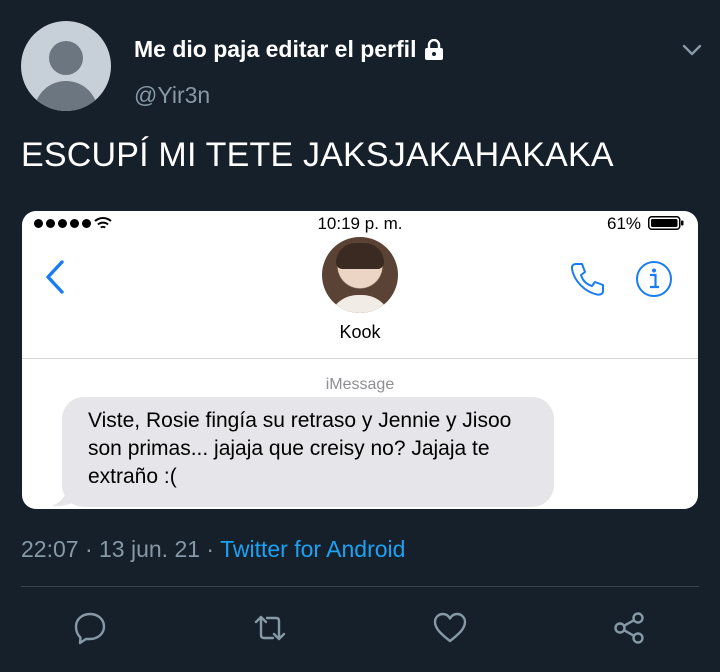 The width and height of the screenshot is (720, 672). Describe the element at coordinates (270, 628) in the screenshot. I see `retweet-icon` at that location.